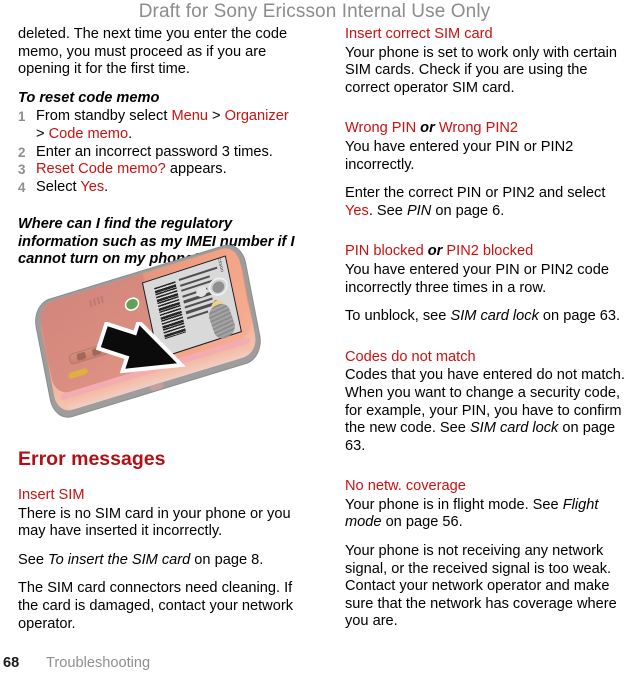  What do you see at coordinates (22, 170) in the screenshot?
I see `step-number: 3` at bounding box center [22, 170].